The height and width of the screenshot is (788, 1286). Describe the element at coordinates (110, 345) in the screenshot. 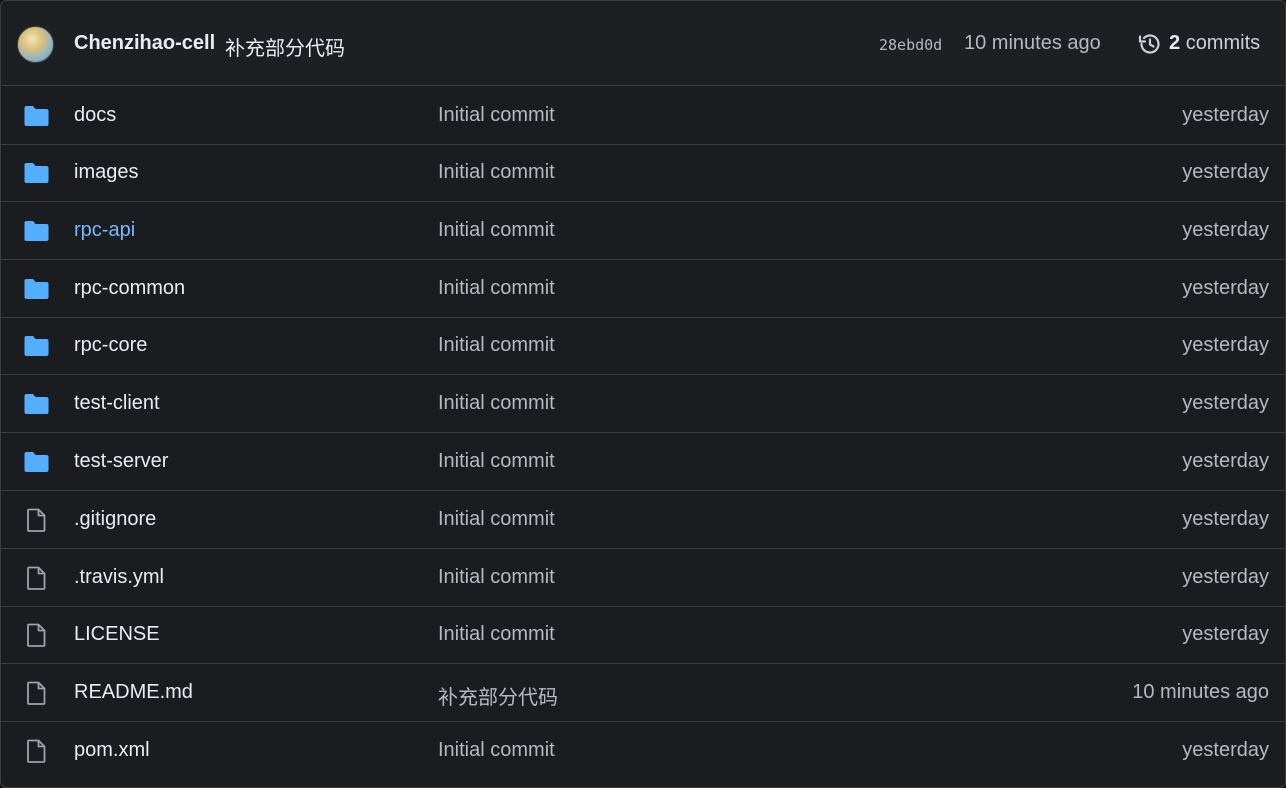

I see `file-name-link: rpc-core` at that location.